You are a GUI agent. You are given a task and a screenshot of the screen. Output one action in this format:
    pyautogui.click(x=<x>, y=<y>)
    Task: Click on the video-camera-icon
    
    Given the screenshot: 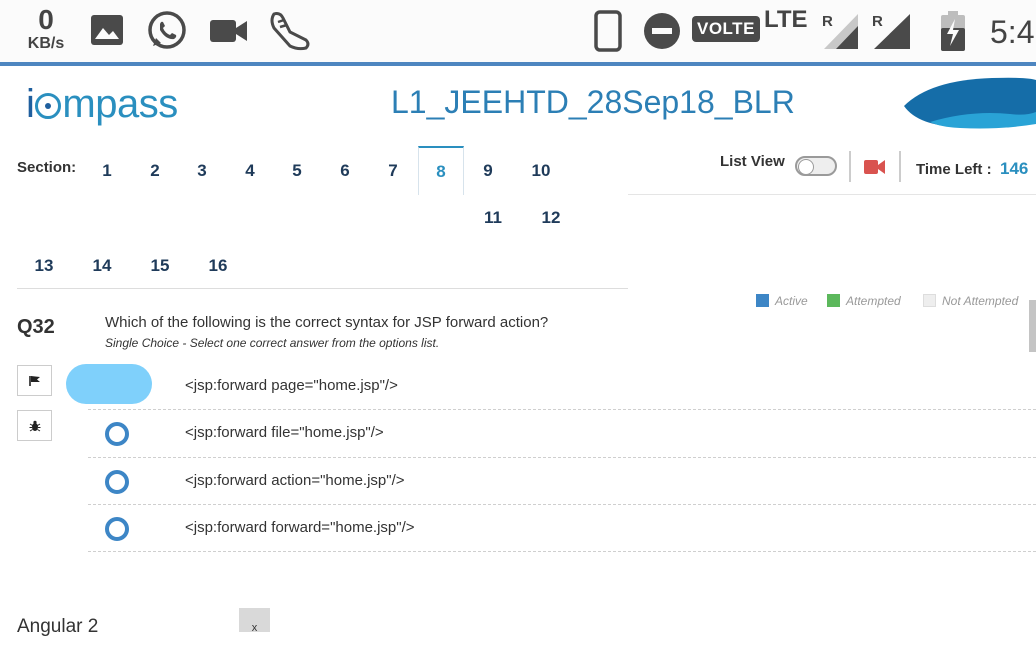 What is the action you would take?
    pyautogui.click(x=875, y=169)
    